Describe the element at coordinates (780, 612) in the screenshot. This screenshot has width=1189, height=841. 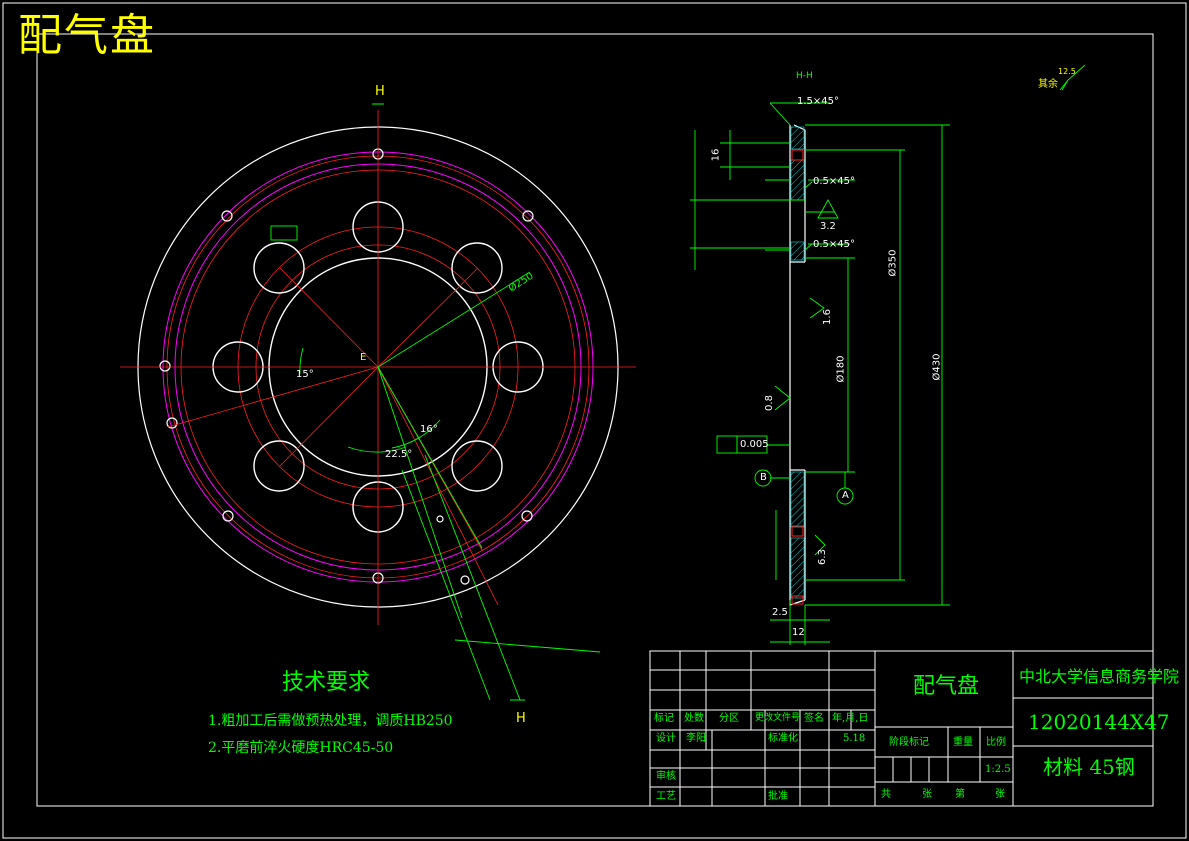
I see `dim-2-5: 2.5` at that location.